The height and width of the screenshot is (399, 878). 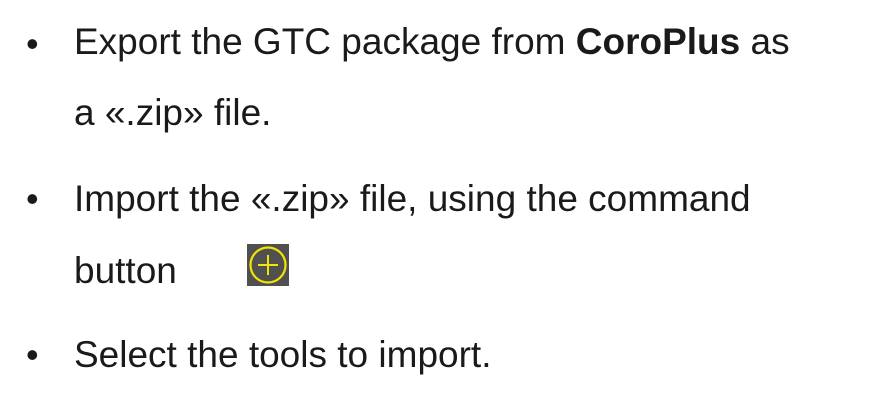 What do you see at coordinates (125, 270) in the screenshot?
I see `step-2-line-2: button` at bounding box center [125, 270].